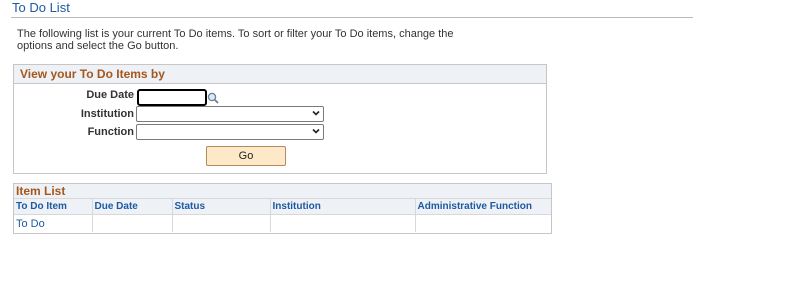 The image size is (793, 297). Describe the element at coordinates (221, 207) in the screenshot. I see `column-header-status: Status` at that location.